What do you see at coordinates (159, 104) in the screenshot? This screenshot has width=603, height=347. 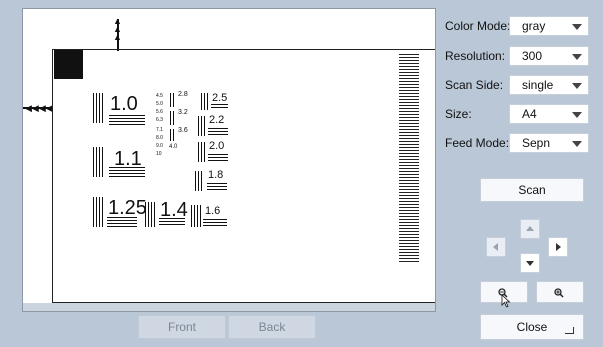 I see `resolution-label: 5.0` at bounding box center [159, 104].